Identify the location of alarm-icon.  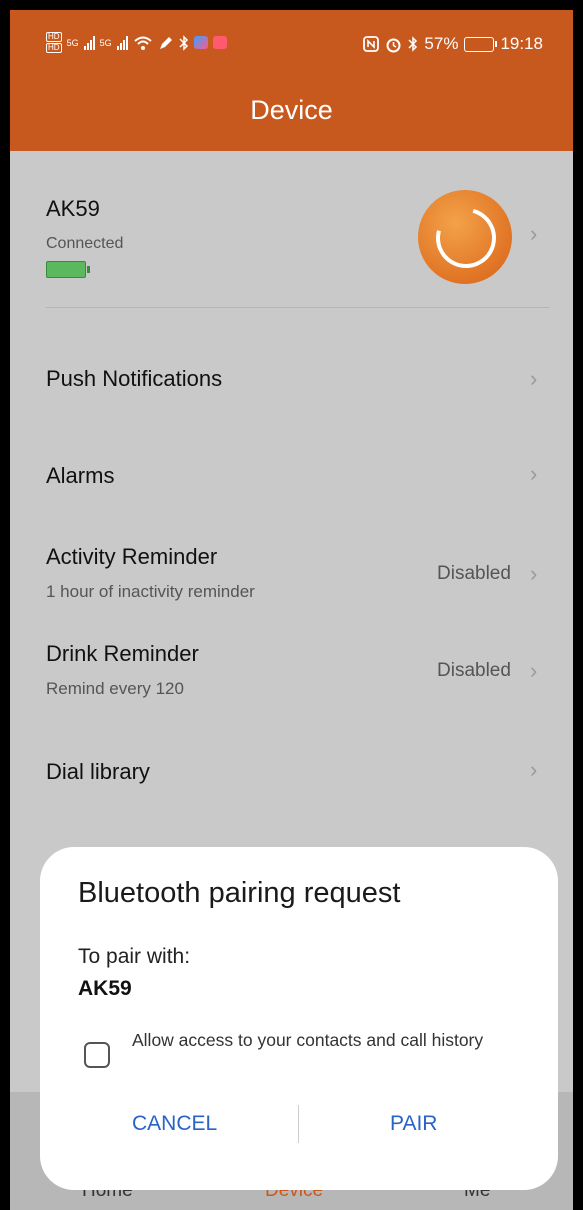
(393, 45).